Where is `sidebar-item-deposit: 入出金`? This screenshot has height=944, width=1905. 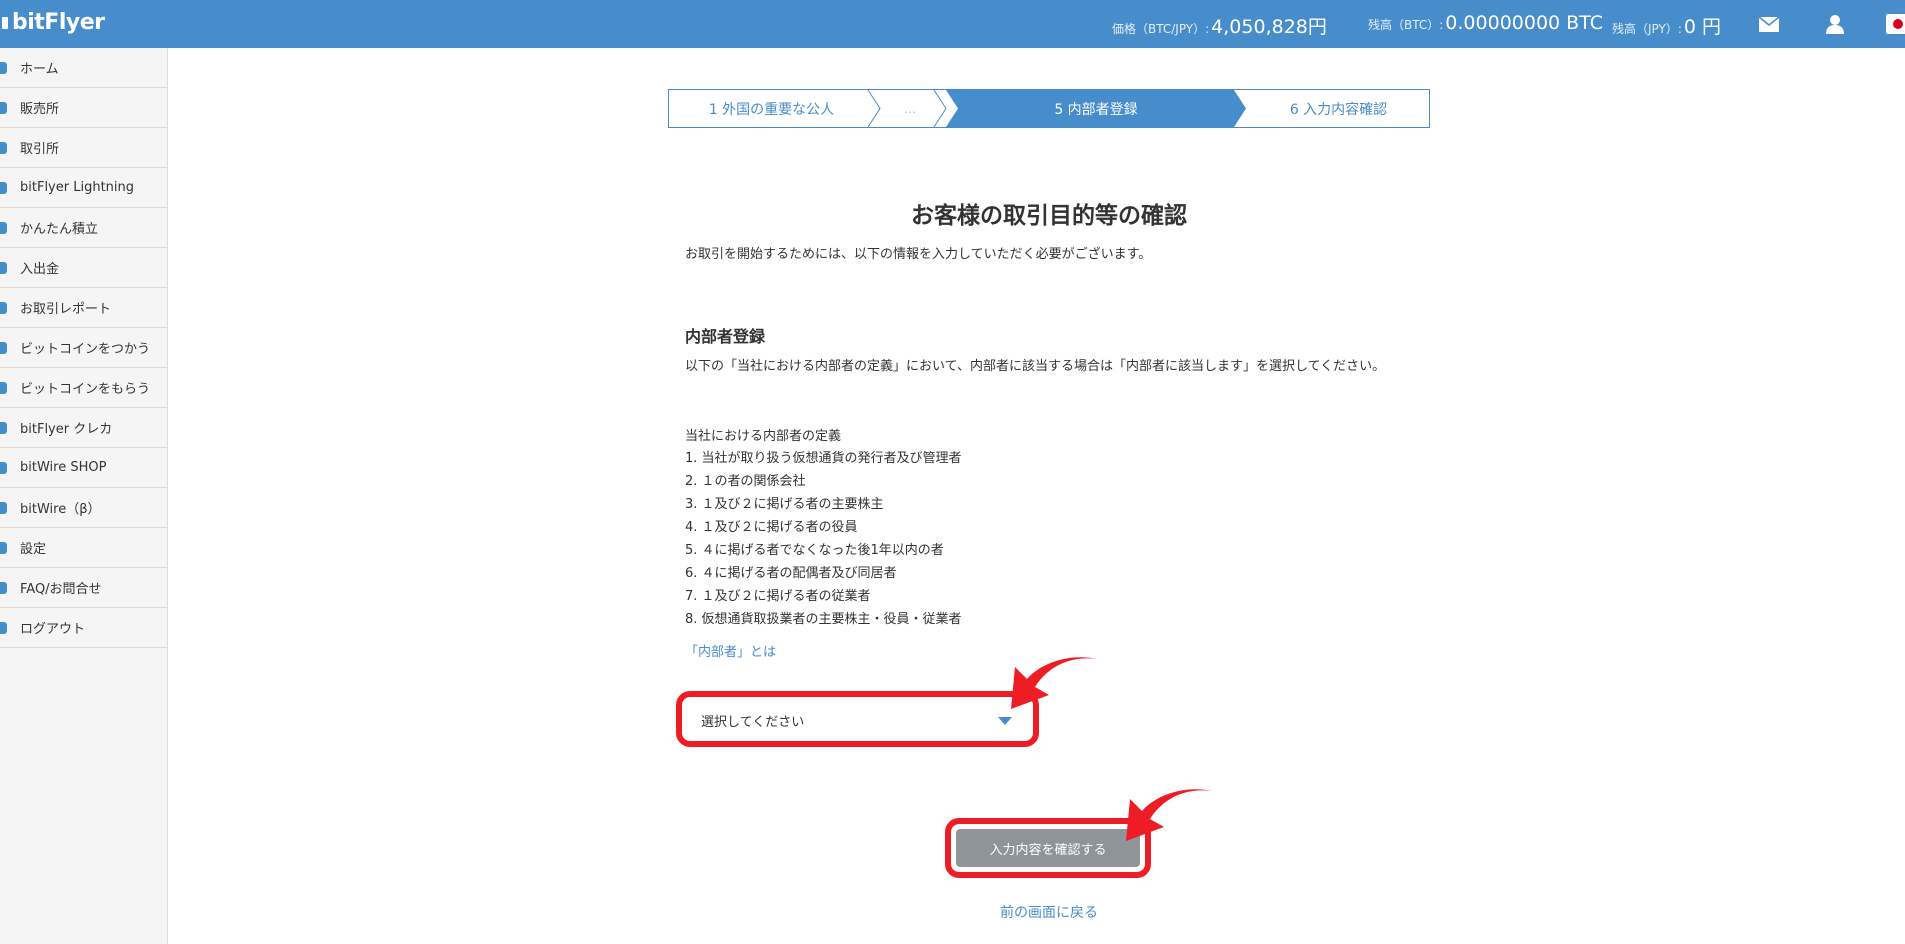 sidebar-item-deposit: 入出金 is located at coordinates (83, 268).